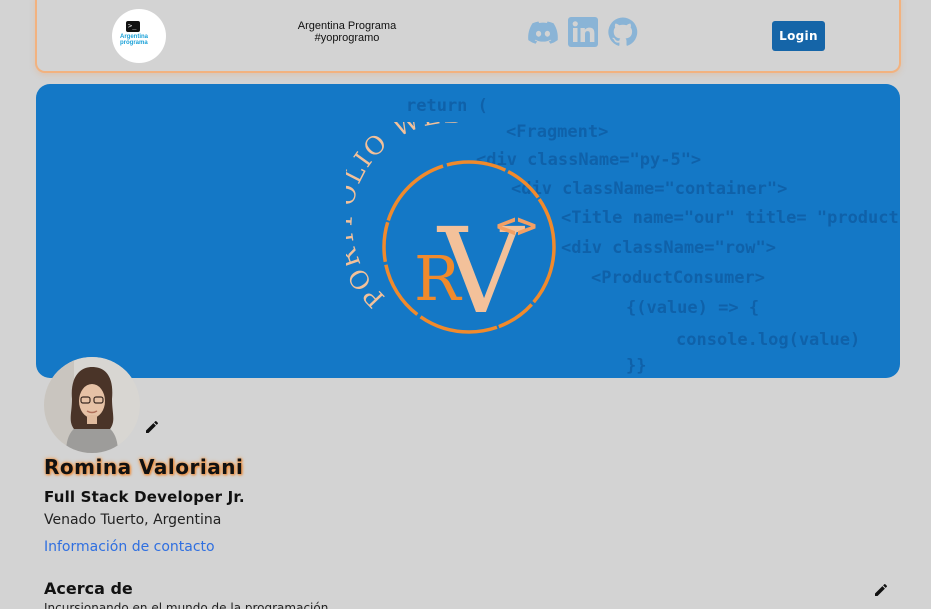 The width and height of the screenshot is (931, 609). Describe the element at coordinates (447, 106) in the screenshot. I see `code-line: return (` at that location.